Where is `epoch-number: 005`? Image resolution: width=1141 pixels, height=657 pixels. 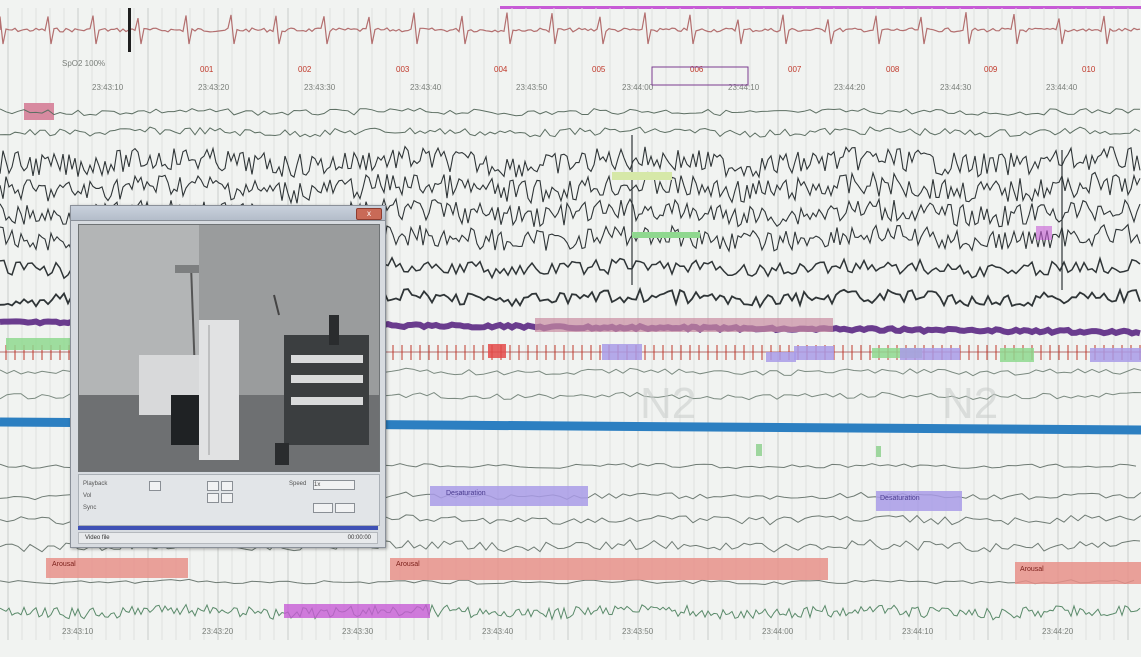
epoch-number: 005 is located at coordinates (599, 69).